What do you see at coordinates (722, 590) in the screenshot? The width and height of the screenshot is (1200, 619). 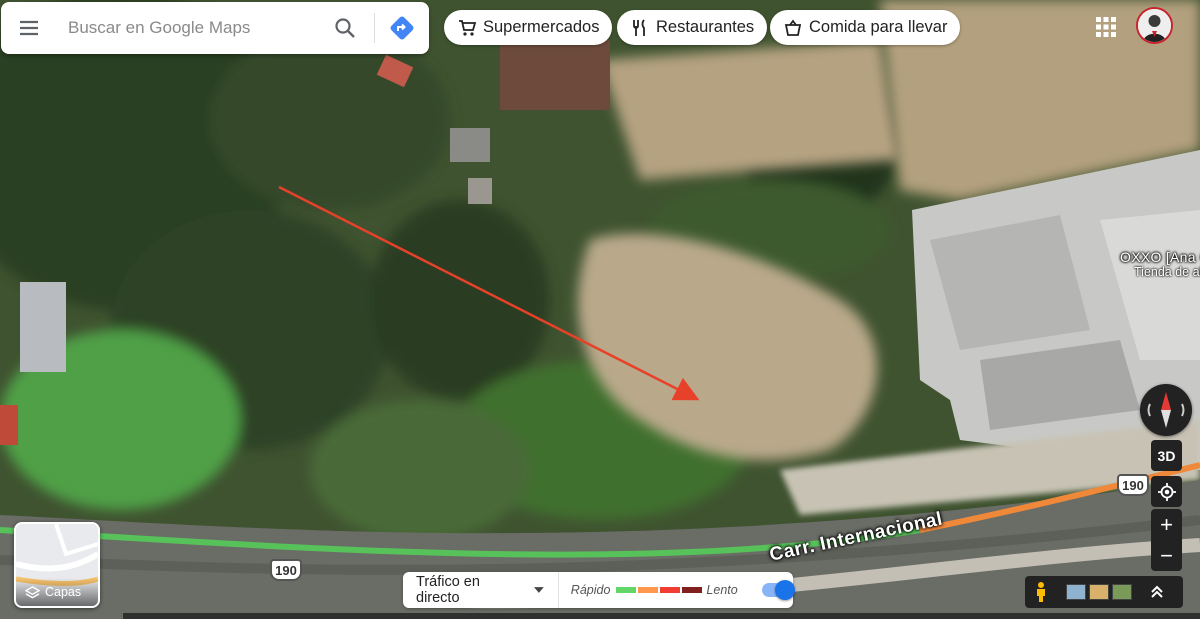 I see `traffic-slow-label: Lento` at bounding box center [722, 590].